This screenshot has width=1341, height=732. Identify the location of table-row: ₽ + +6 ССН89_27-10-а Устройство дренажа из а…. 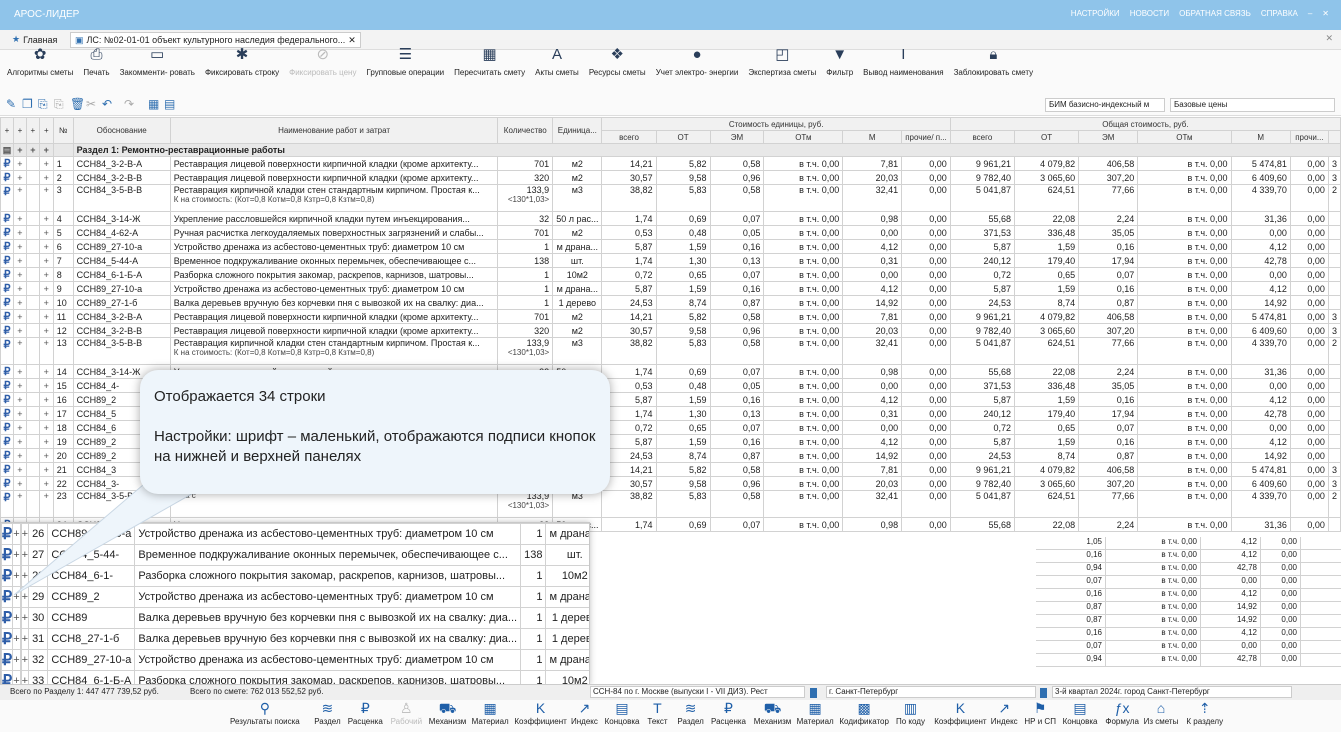
(670, 246).